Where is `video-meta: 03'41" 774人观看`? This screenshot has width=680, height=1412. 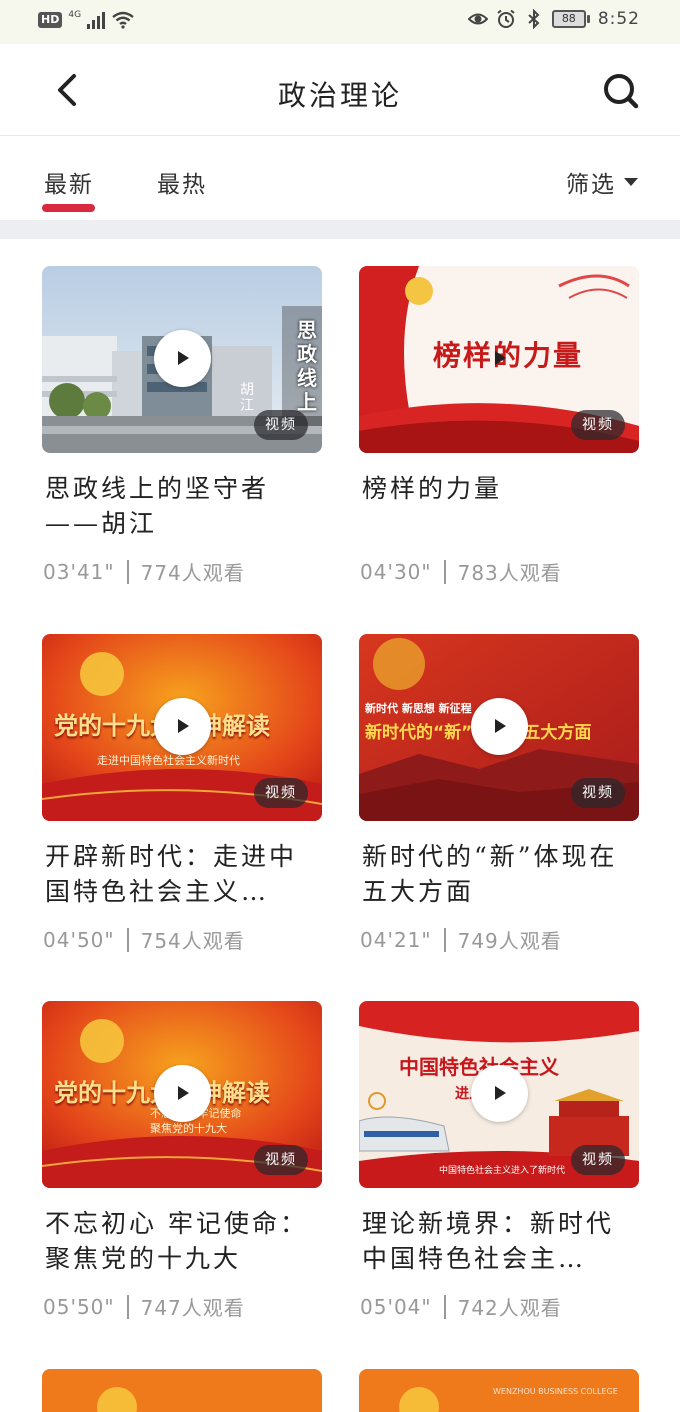 video-meta: 03'41" 774人观看 is located at coordinates (182, 571).